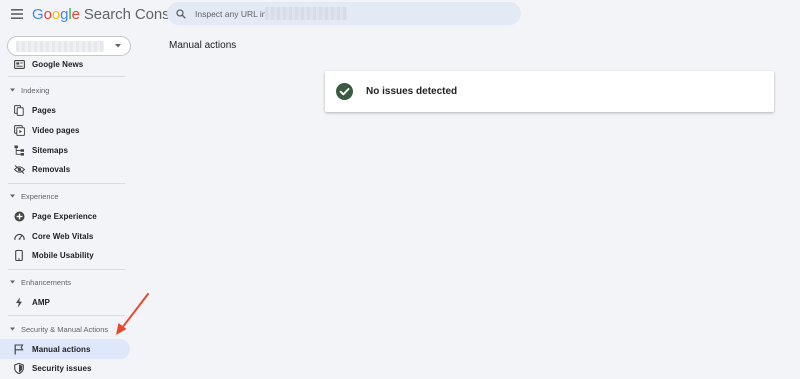  Describe the element at coordinates (65, 255) in the screenshot. I see `sidebar-item-mobile-usability: Mobile Usability` at that location.